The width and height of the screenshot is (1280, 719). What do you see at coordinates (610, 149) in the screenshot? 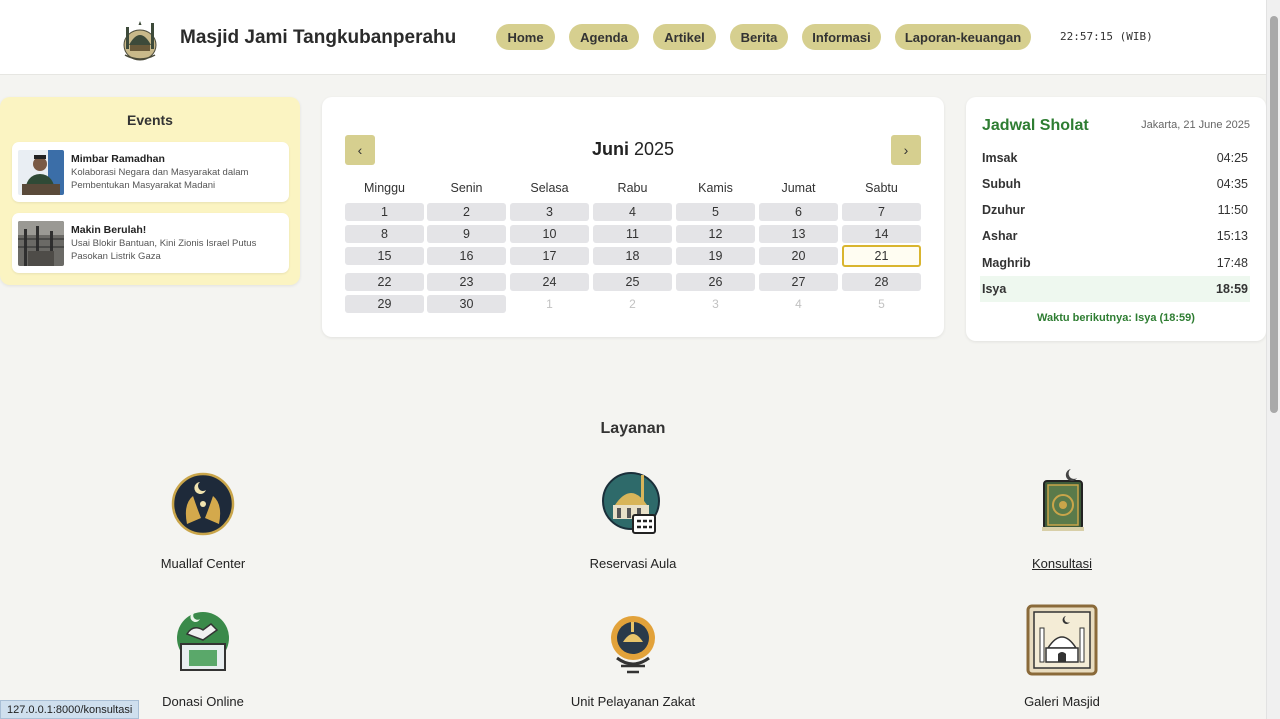
I see `calendar-month: Juni` at bounding box center [610, 149].